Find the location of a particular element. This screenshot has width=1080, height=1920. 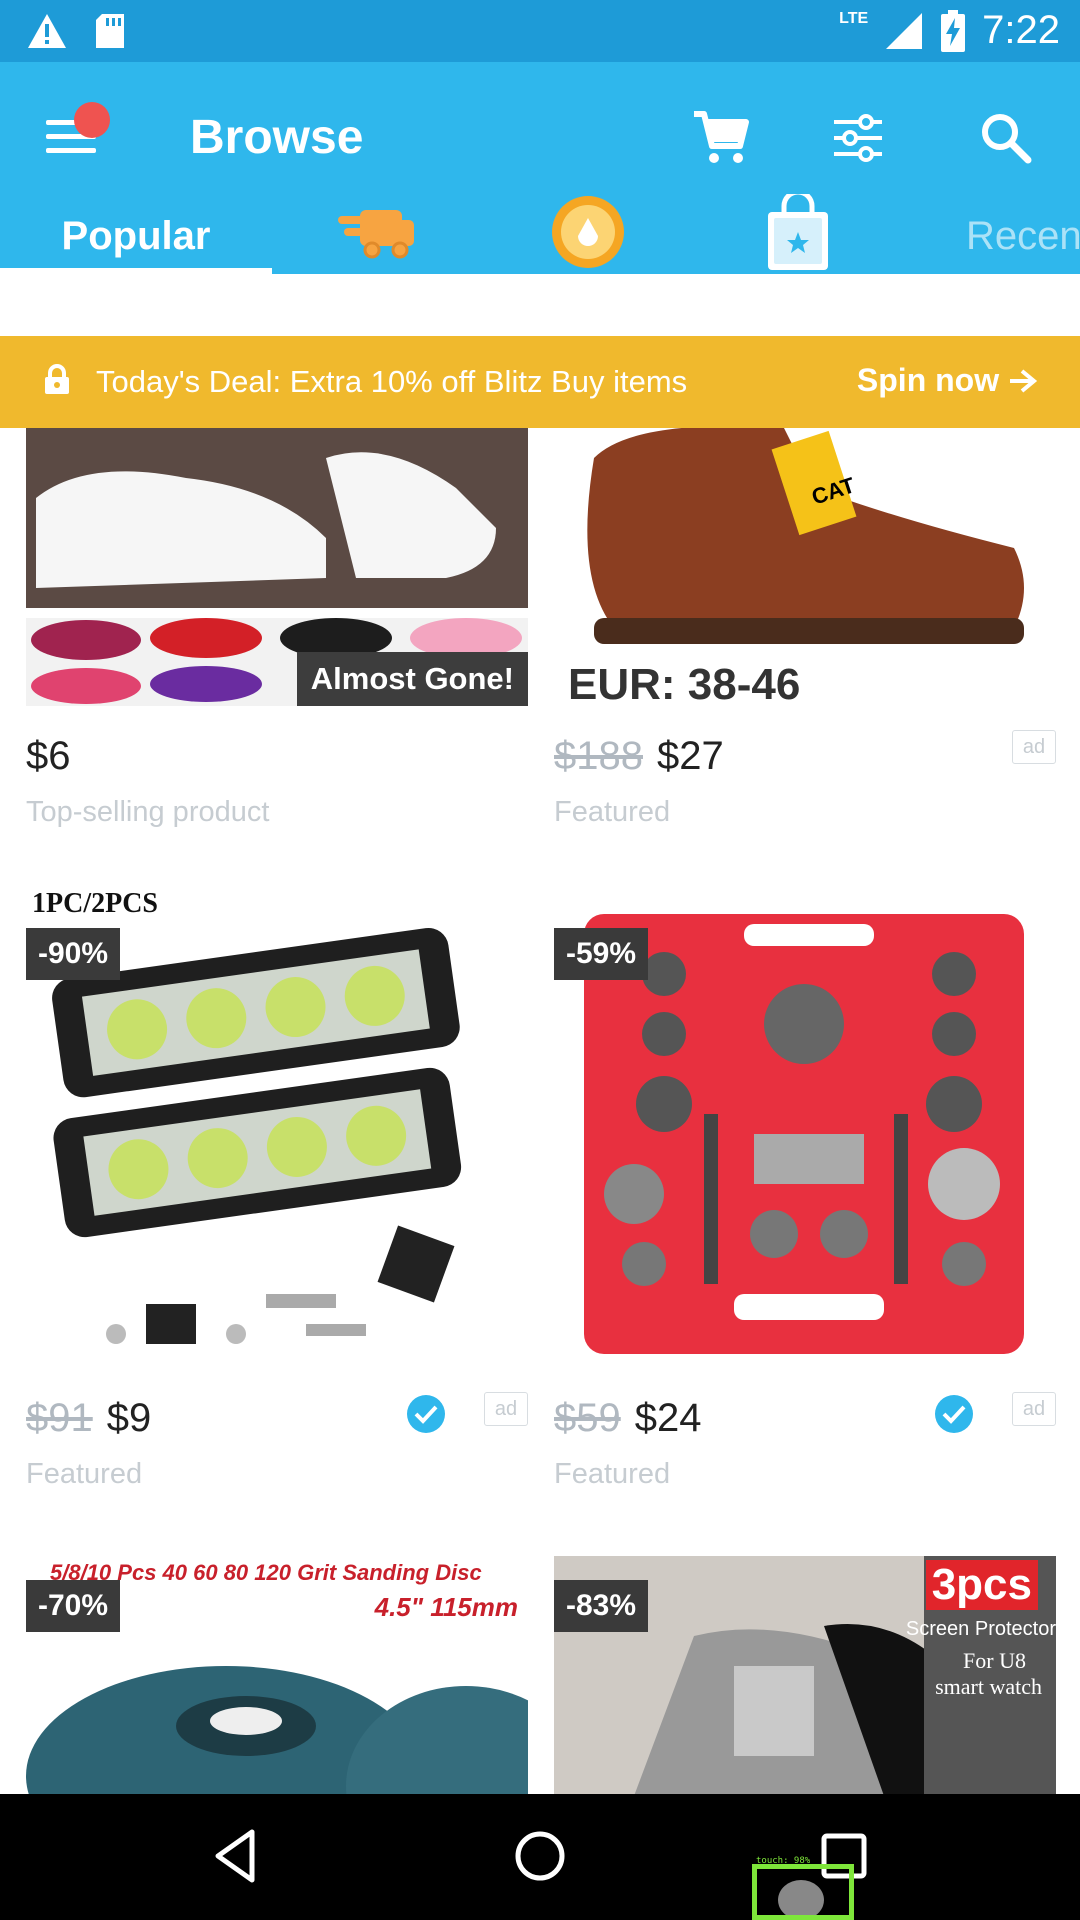

spin-now-label: Spin now is located at coordinates (928, 380).